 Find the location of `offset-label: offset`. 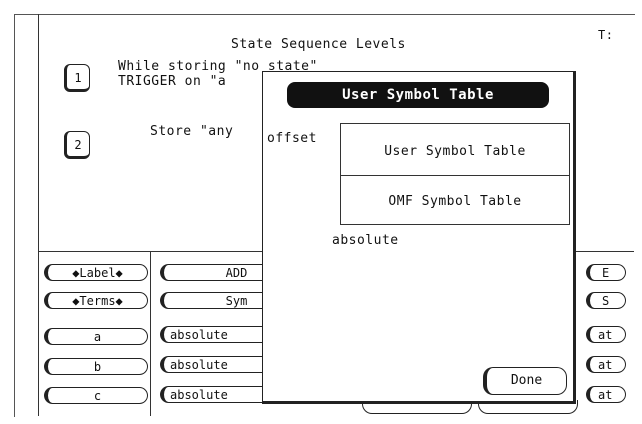

offset-label: offset is located at coordinates (292, 138).